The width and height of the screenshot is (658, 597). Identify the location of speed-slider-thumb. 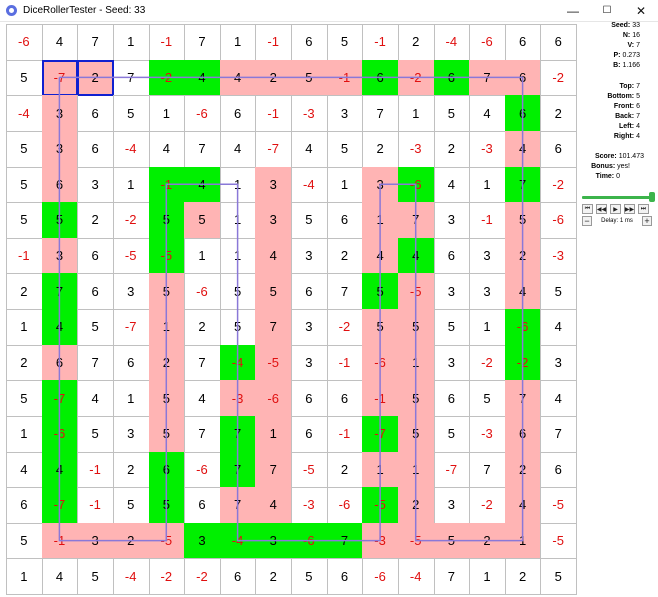
(652, 197).